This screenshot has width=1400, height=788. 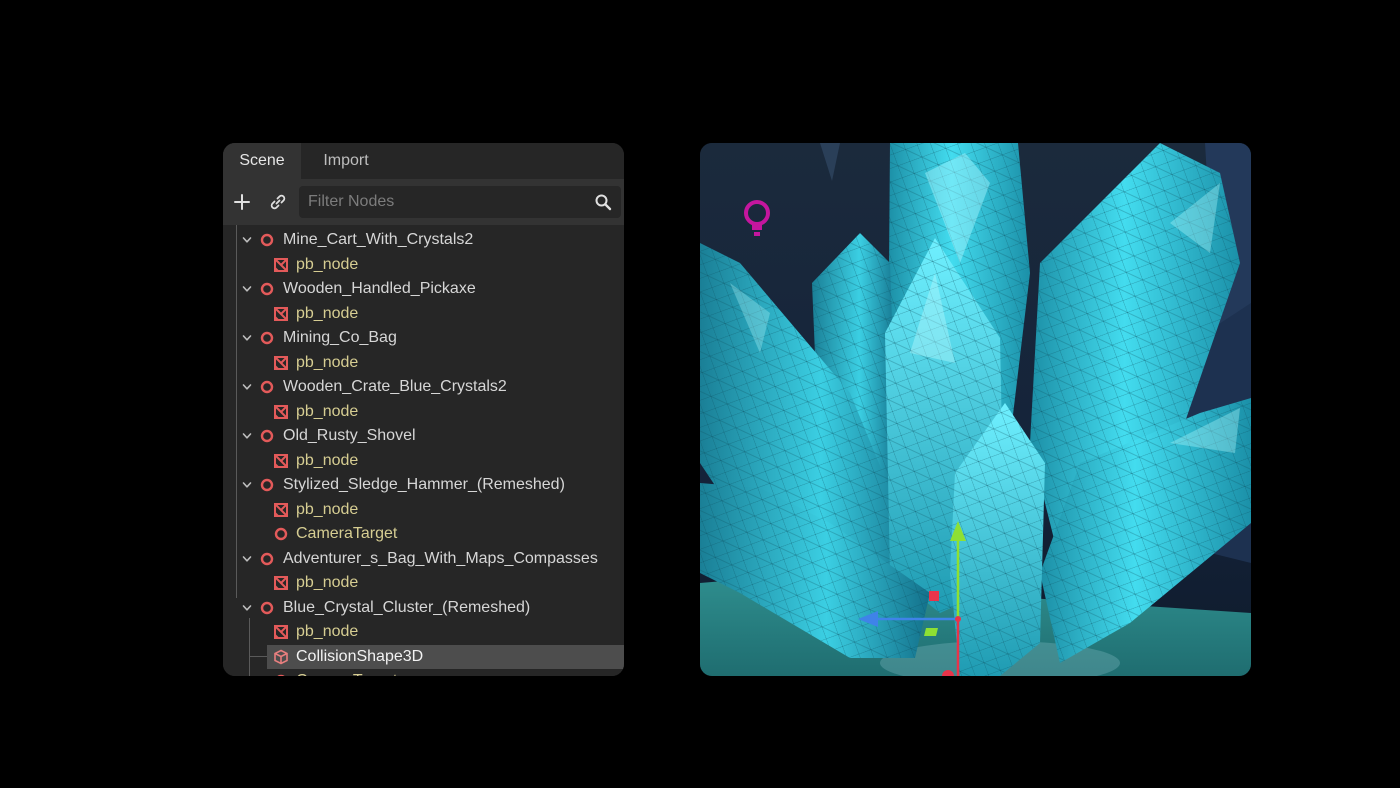 What do you see at coordinates (281, 656) in the screenshot?
I see `collision-shape-icon` at bounding box center [281, 656].